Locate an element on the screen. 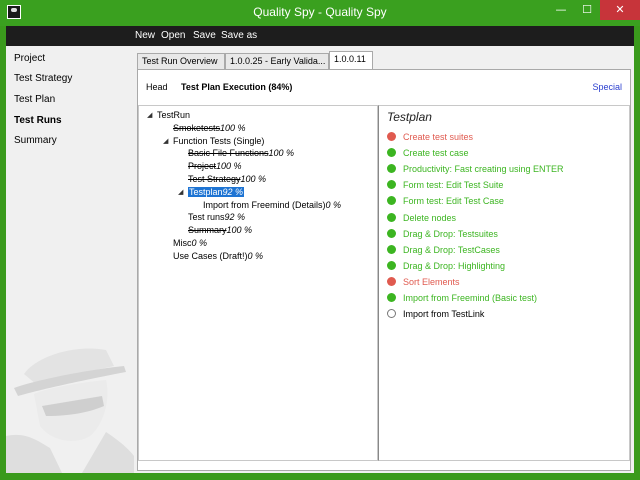 The image size is (640, 480). tree-node: TestRun is located at coordinates (173, 115).